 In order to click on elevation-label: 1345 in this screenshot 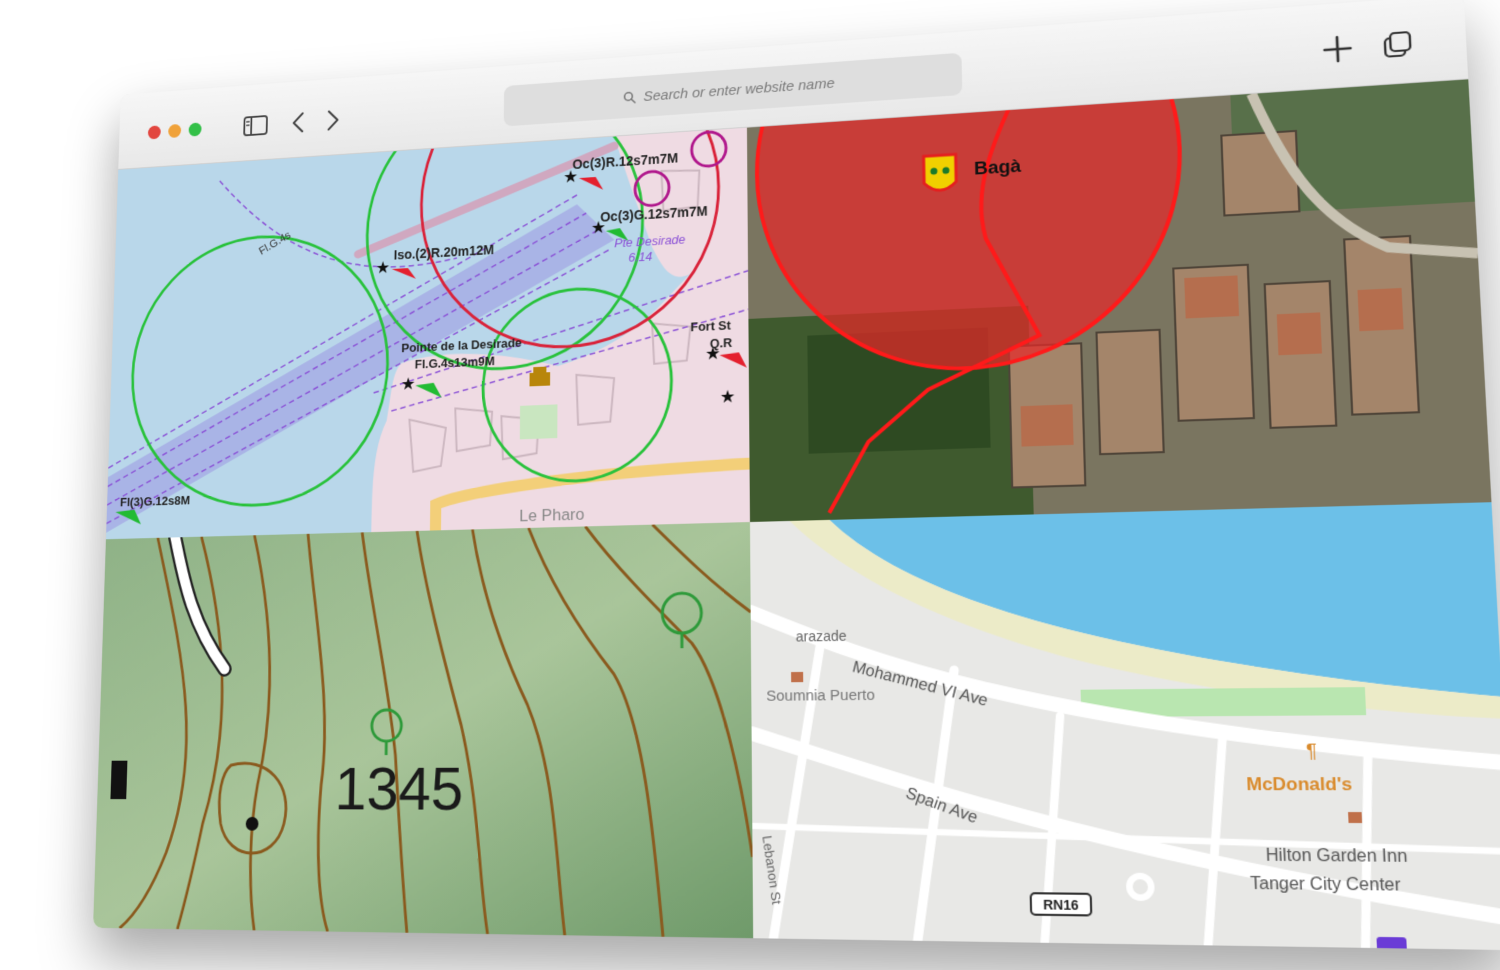, I will do `click(398, 789)`.